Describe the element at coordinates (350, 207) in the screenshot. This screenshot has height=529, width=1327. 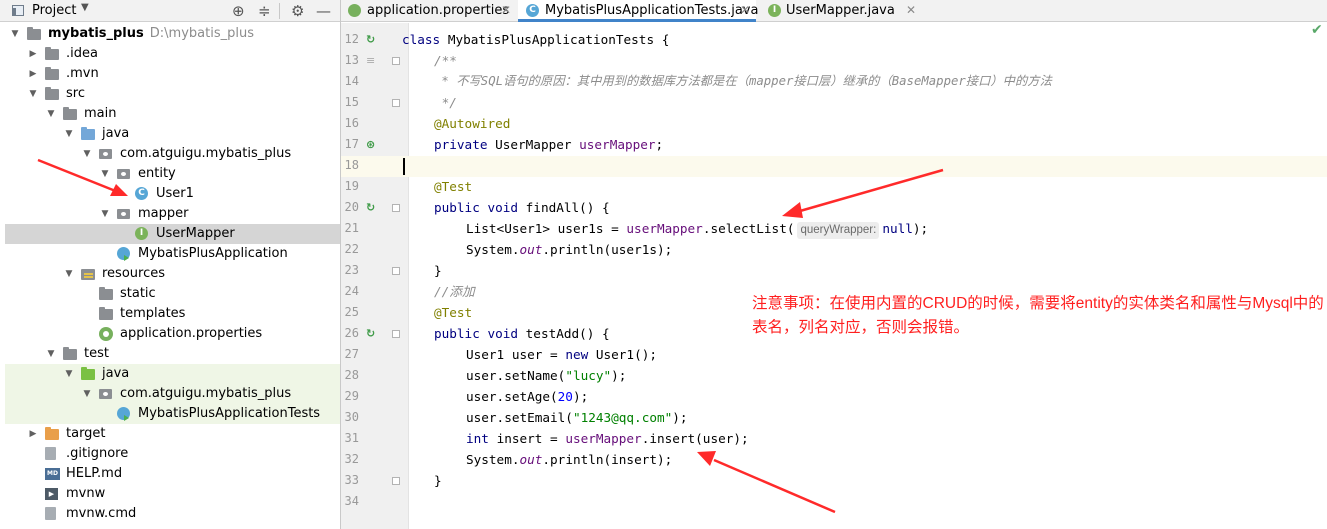
I see `line-number: 20` at that location.